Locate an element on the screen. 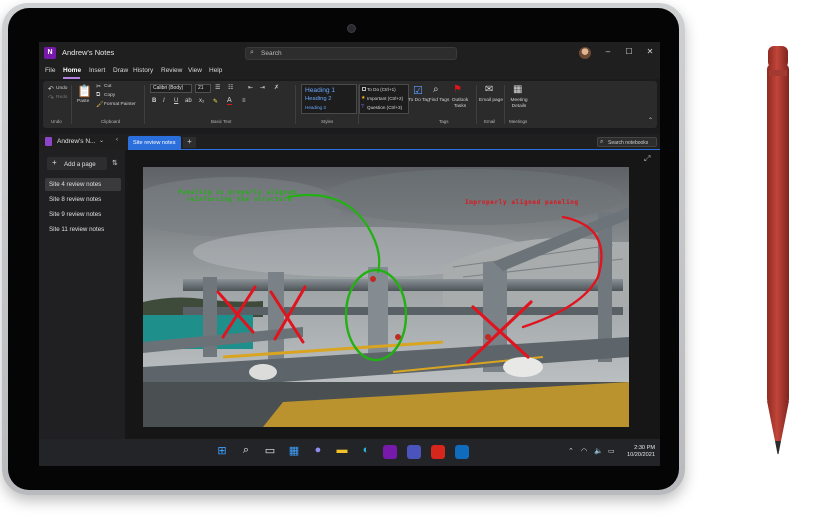  search-notebooks-input: ⌕ Search notebooks is located at coordinates (627, 142).